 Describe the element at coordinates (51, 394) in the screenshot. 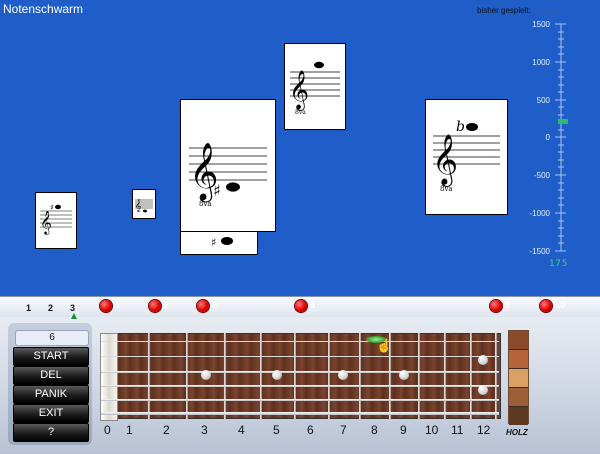

I see `panic-button: PANIK` at that location.